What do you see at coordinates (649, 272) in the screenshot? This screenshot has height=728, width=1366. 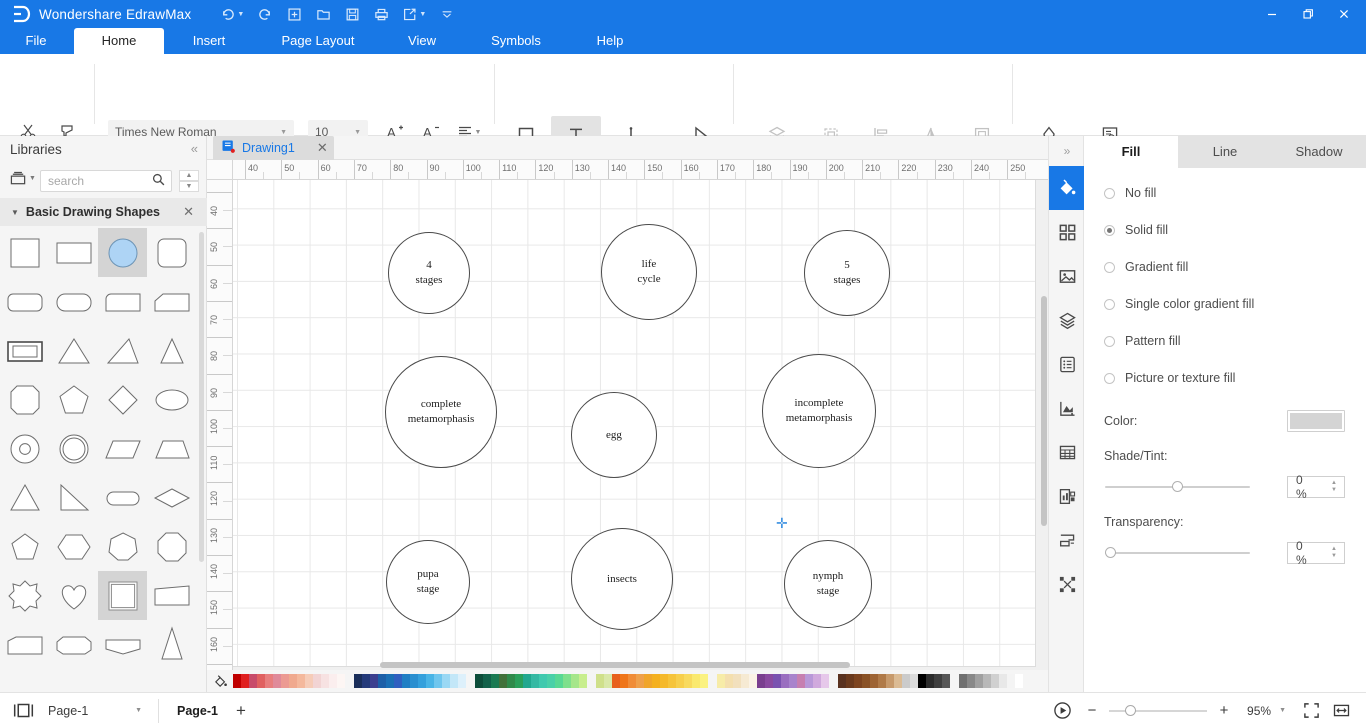 I see `node-life-cycle: life cycle` at bounding box center [649, 272].